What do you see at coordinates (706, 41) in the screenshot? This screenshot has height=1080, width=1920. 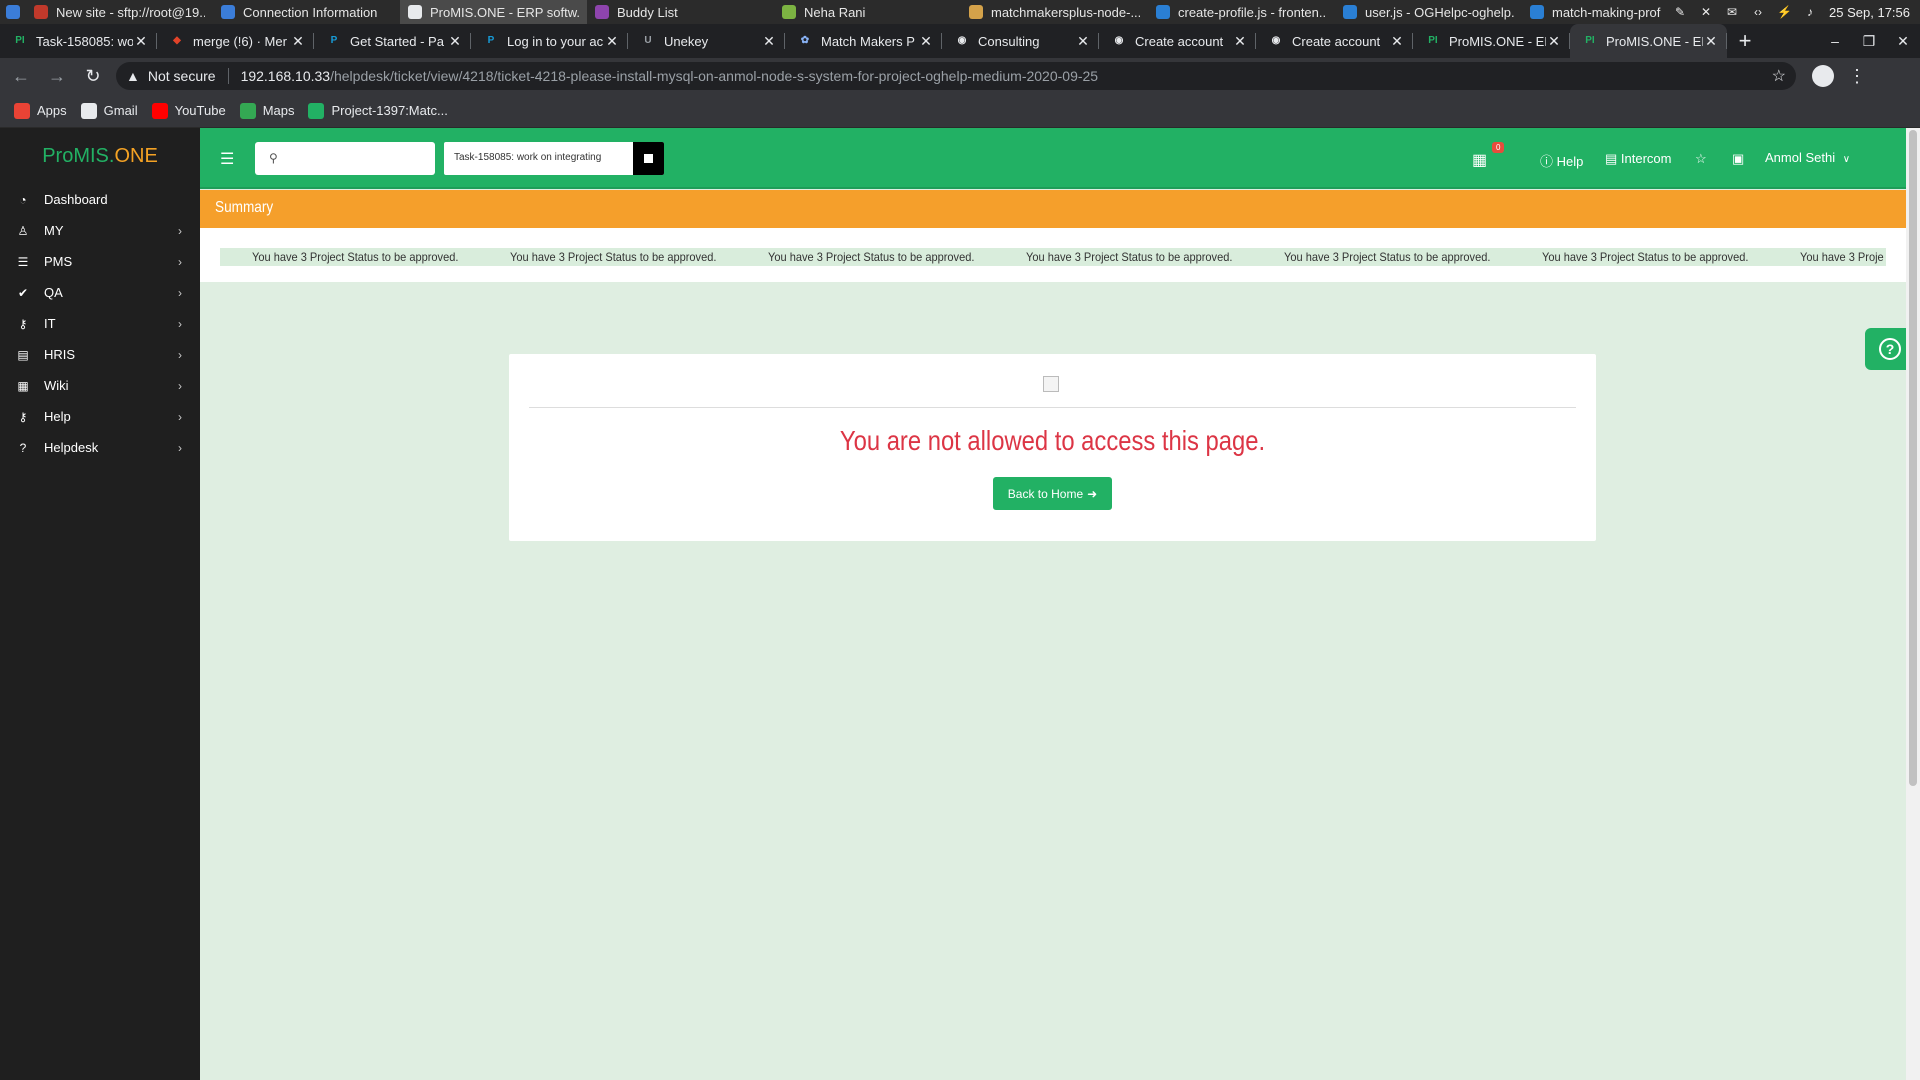 I see `browser-tab: U Unekey ✕` at bounding box center [706, 41].